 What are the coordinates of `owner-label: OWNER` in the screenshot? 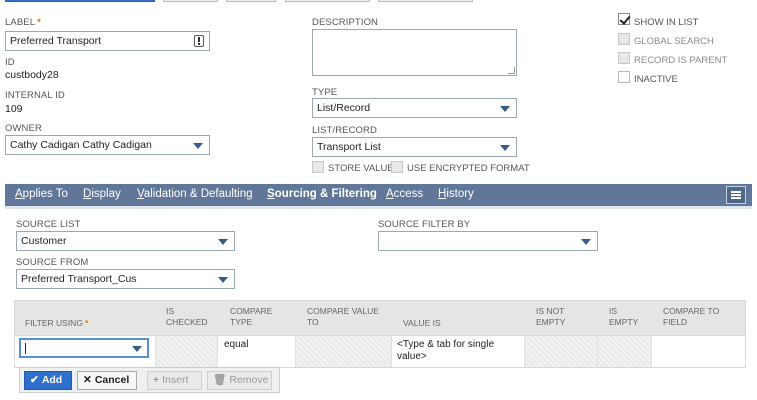 It's located at (23, 128).